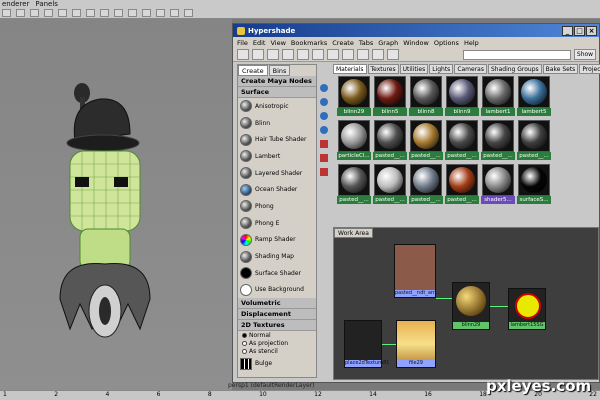 The height and width of the screenshot is (400, 600). I want to click on node-item: Blinn, so click(277, 123).